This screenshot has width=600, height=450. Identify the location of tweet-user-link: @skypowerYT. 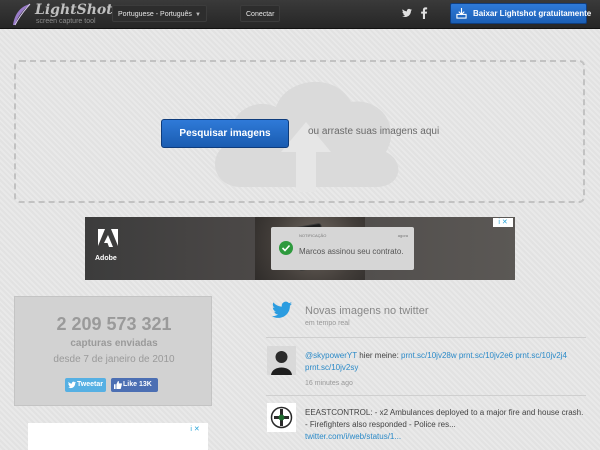
(331, 355).